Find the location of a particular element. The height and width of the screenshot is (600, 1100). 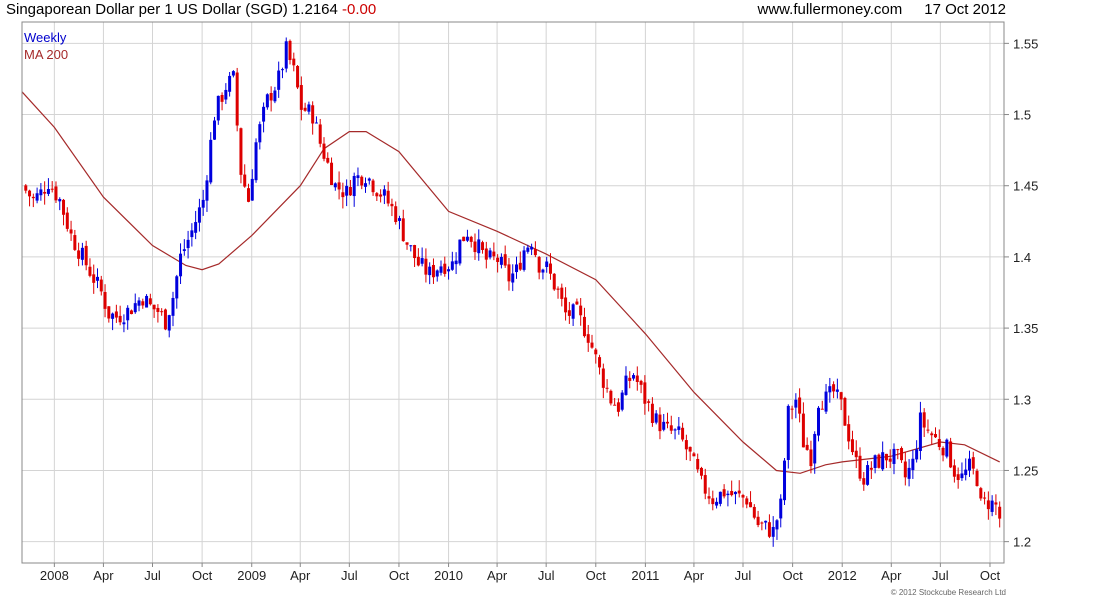

y-tick-label: 1.25 is located at coordinates (1025, 470).